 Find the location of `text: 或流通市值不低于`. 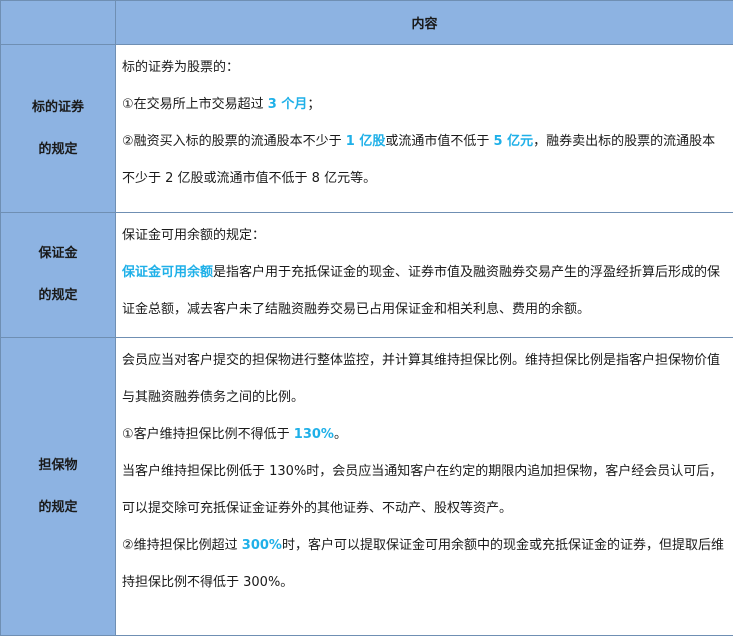

text: 或流通市值不低于 is located at coordinates (439, 141).